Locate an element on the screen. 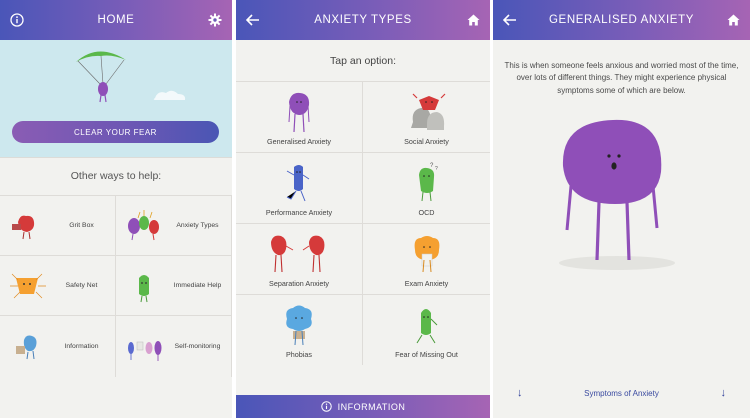 The image size is (750, 418). option-social-anxiety: Social Anxiety is located at coordinates (426, 116).